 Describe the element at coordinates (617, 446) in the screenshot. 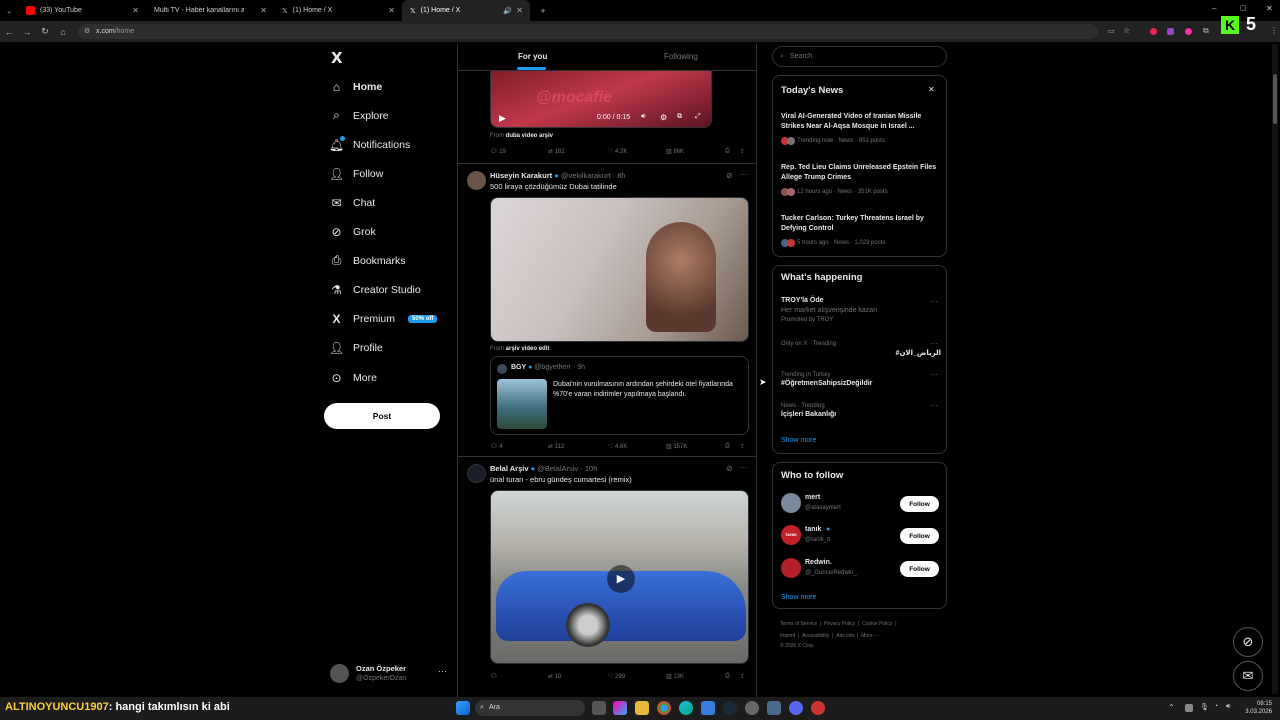

I see `like-button: ♡ 4.6K` at that location.